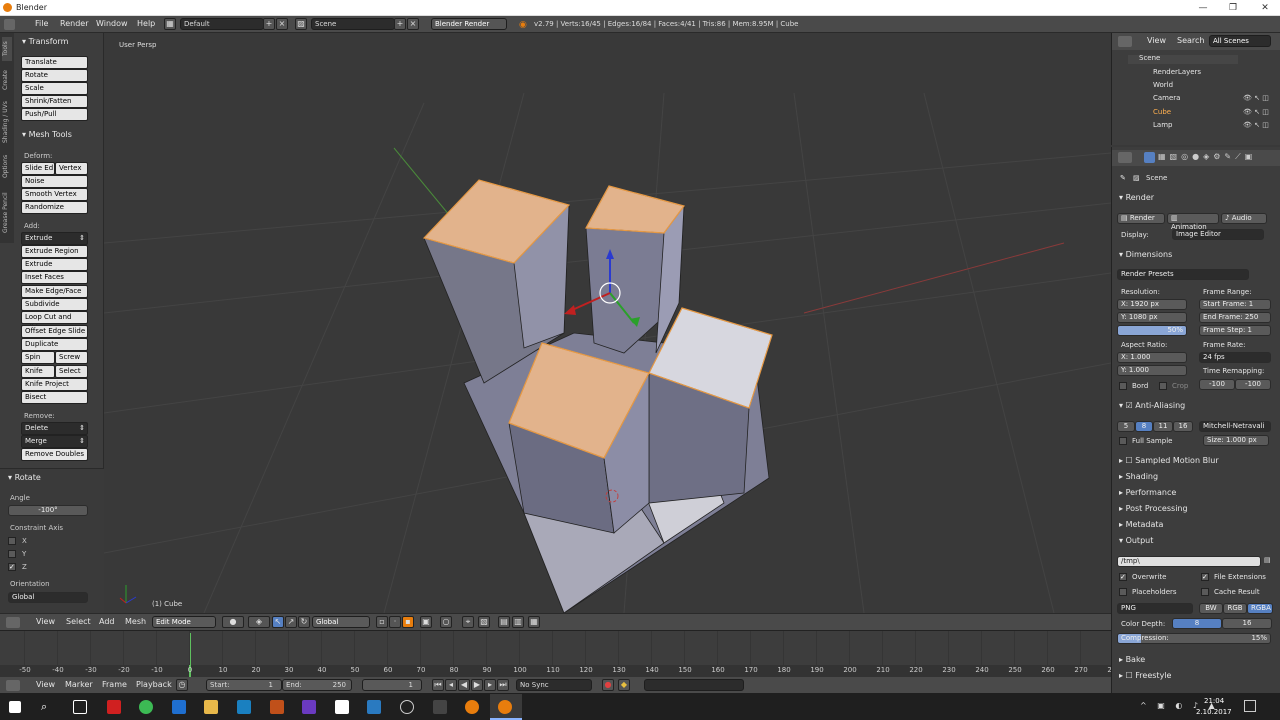 This screenshot has width=1280, height=720. Describe the element at coordinates (7, 80) in the screenshot. I see `tab-create: Create` at that location.